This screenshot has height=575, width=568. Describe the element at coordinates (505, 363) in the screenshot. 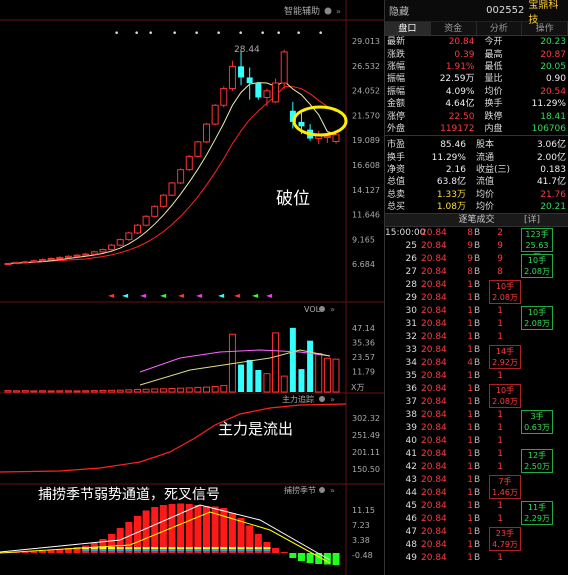

I see `trade-block-amount: 2.92万` at that location.